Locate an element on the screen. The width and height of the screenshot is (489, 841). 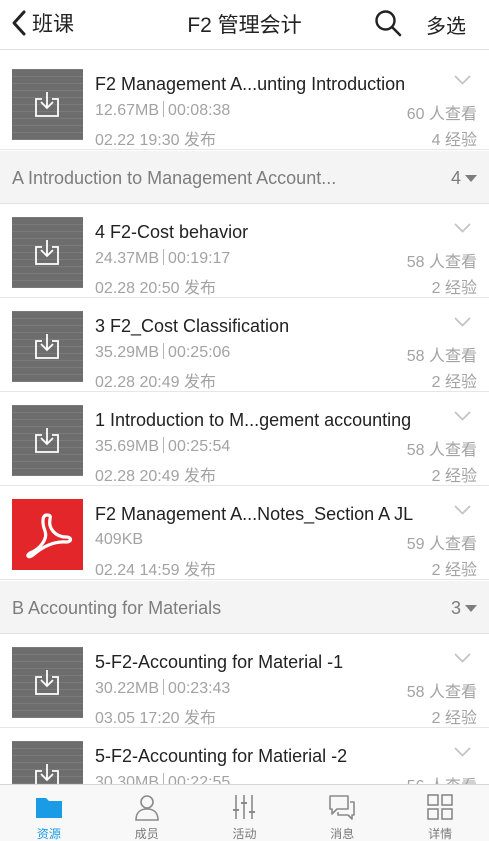
tab-members: 成员 is located at coordinates (147, 813).